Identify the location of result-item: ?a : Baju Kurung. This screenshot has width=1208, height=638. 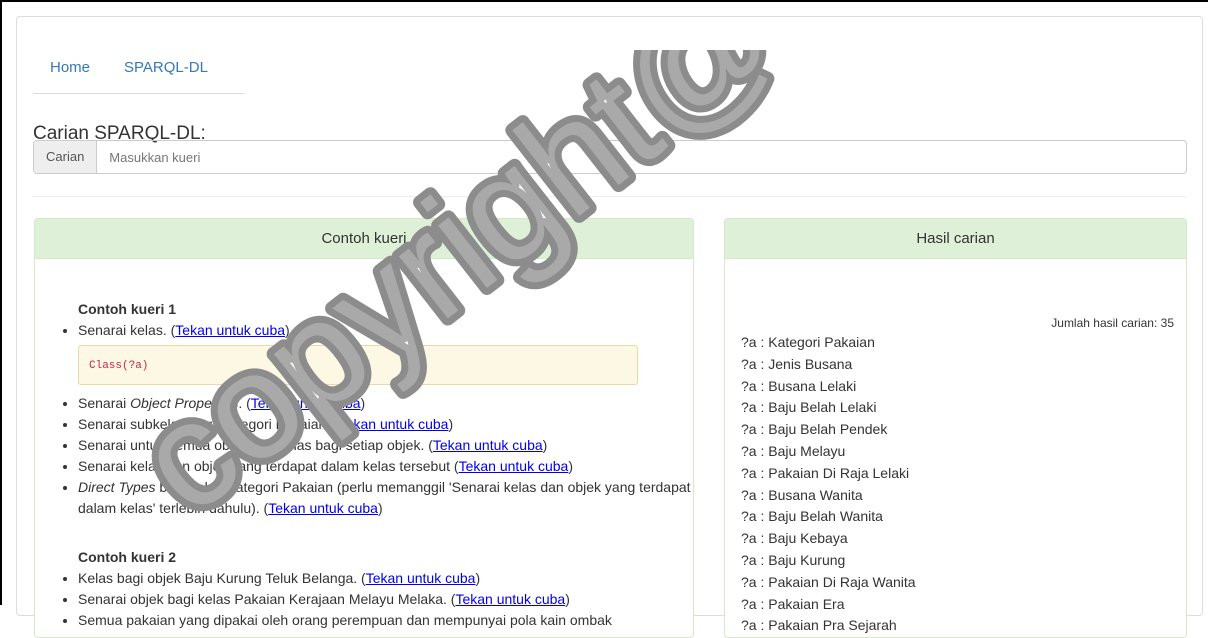
(793, 559).